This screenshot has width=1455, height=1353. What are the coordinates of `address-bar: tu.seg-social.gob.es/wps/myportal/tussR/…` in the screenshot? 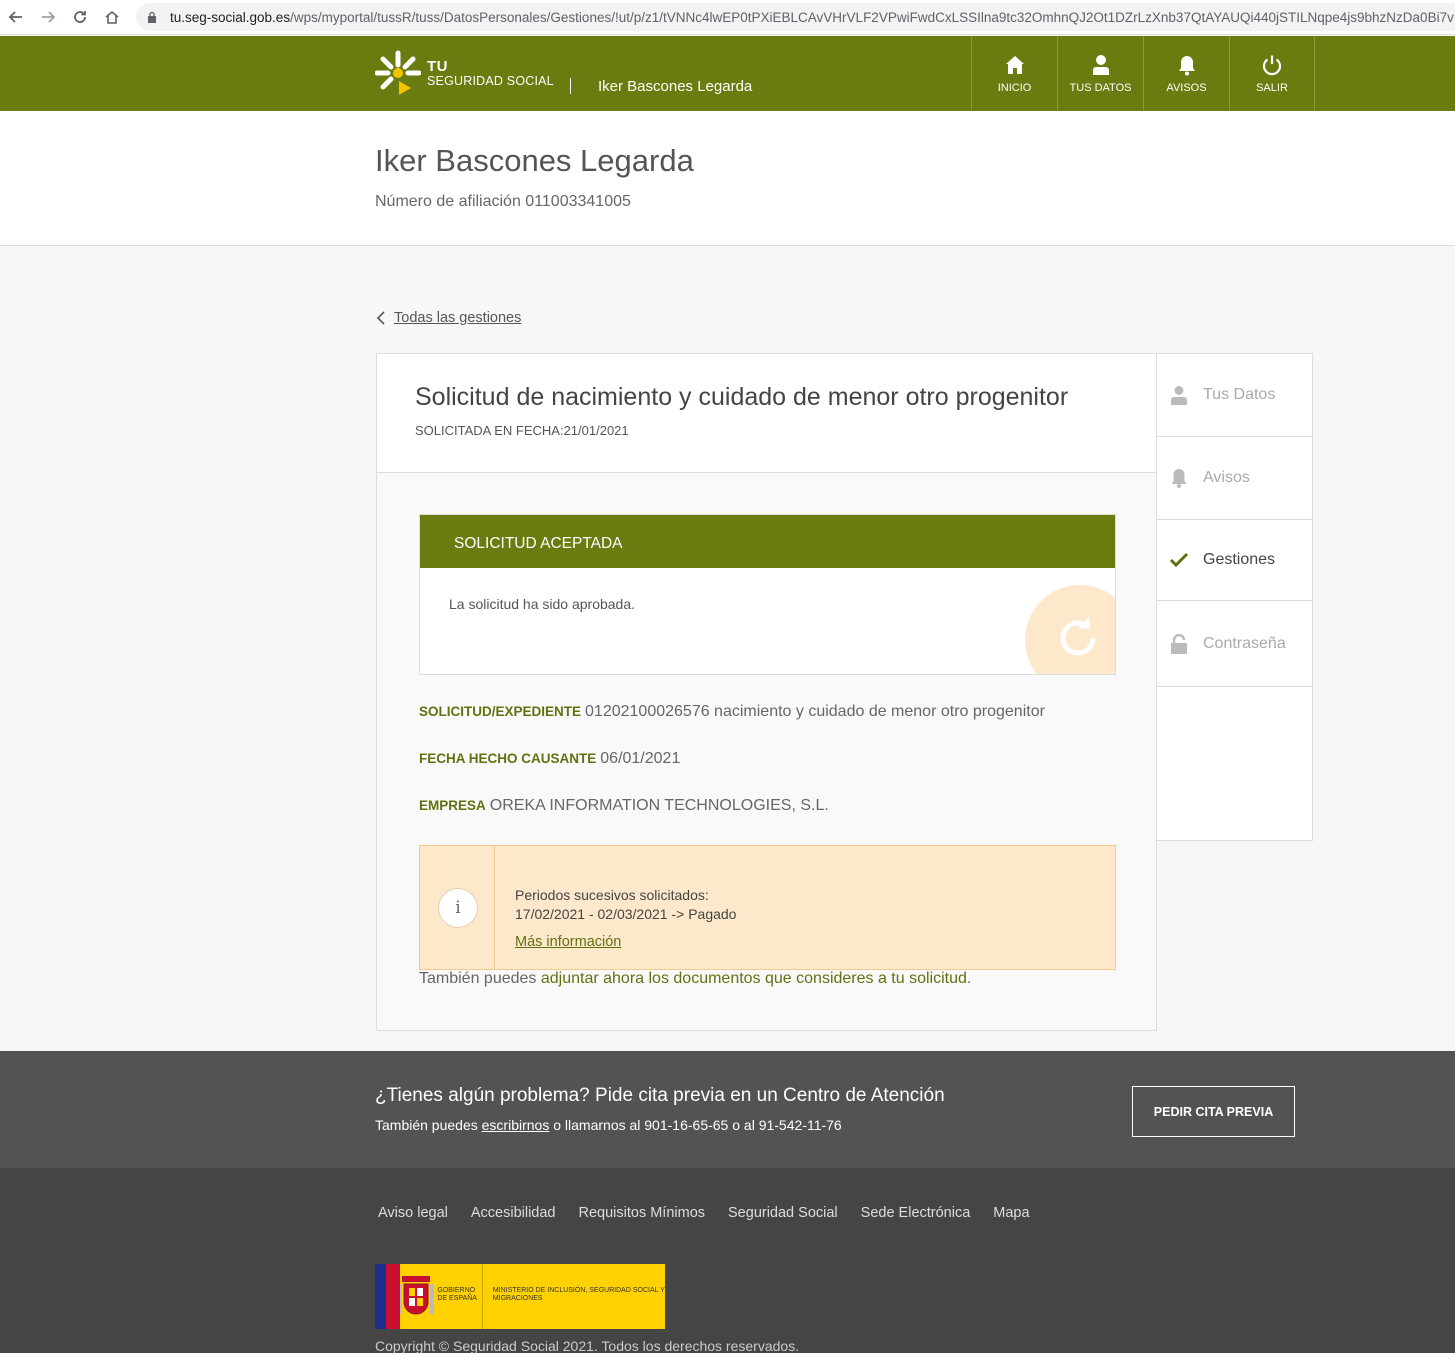 It's located at (795, 17).